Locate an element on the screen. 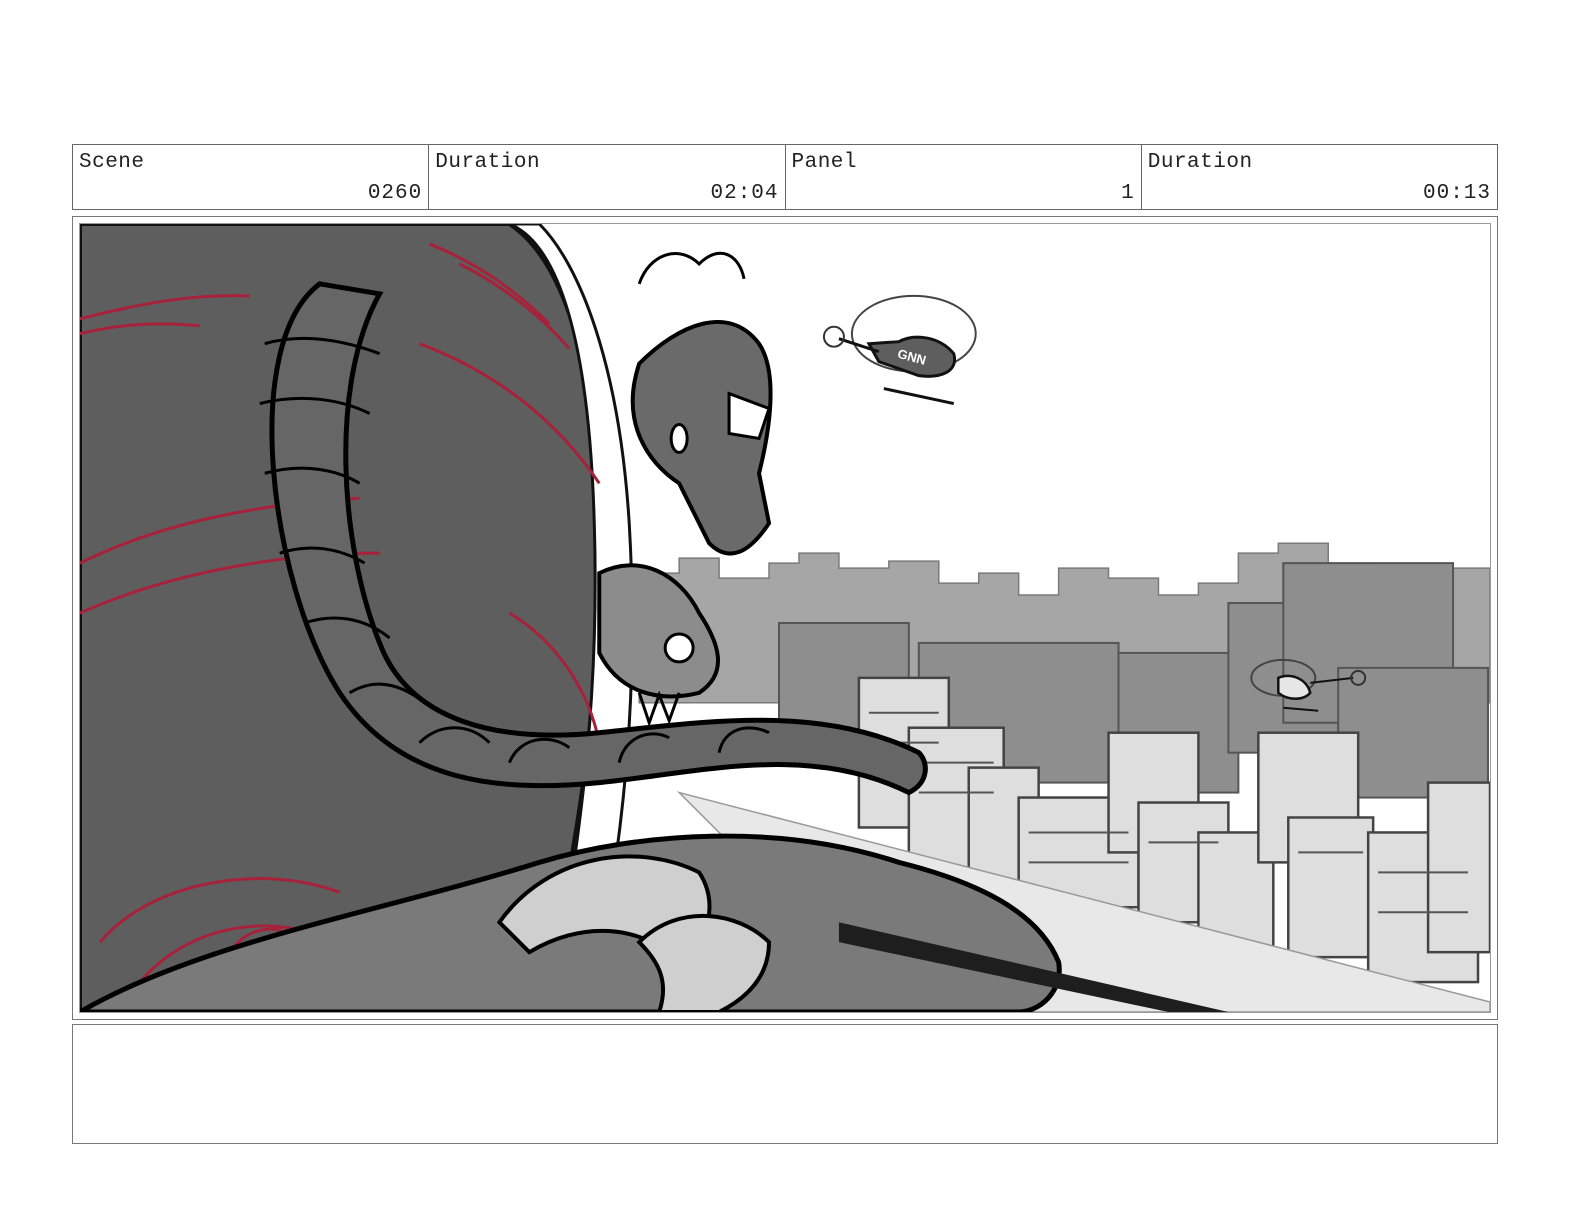 The width and height of the screenshot is (1582, 1225). scene-duration-cell: Duration 02:04 is located at coordinates (607, 177).